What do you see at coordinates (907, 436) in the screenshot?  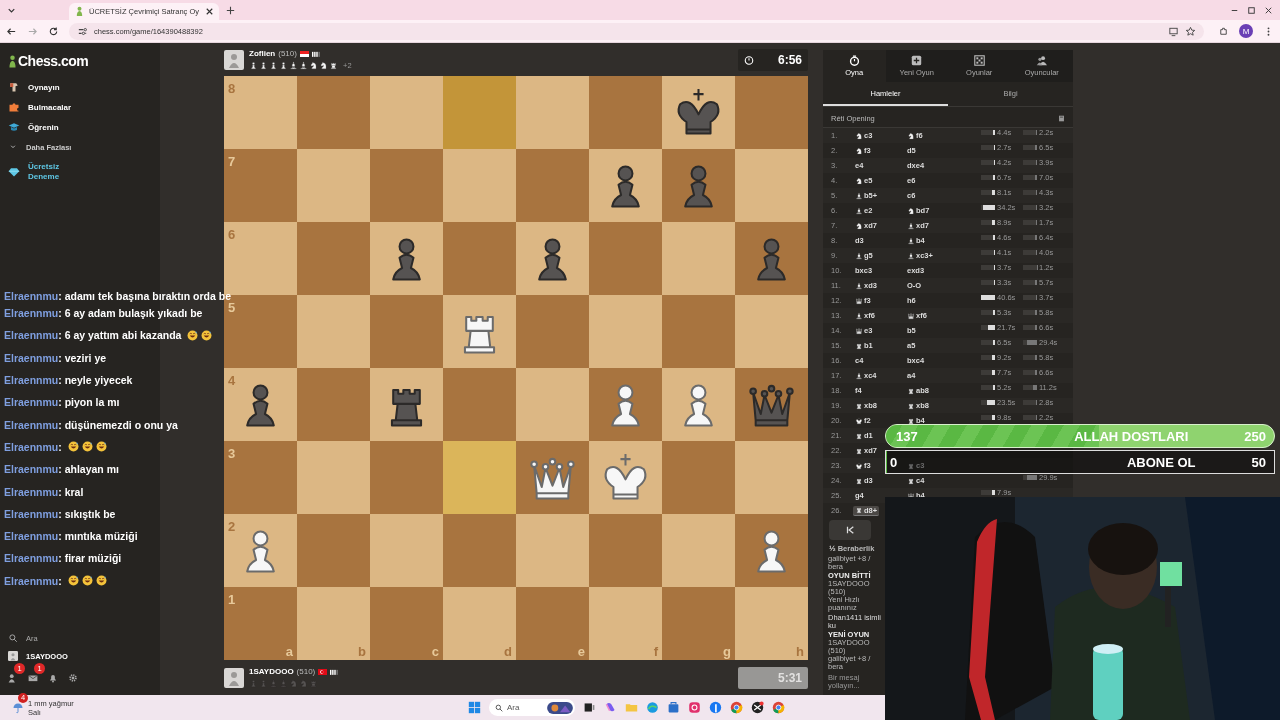 I see `goal-count: 137` at bounding box center [907, 436].